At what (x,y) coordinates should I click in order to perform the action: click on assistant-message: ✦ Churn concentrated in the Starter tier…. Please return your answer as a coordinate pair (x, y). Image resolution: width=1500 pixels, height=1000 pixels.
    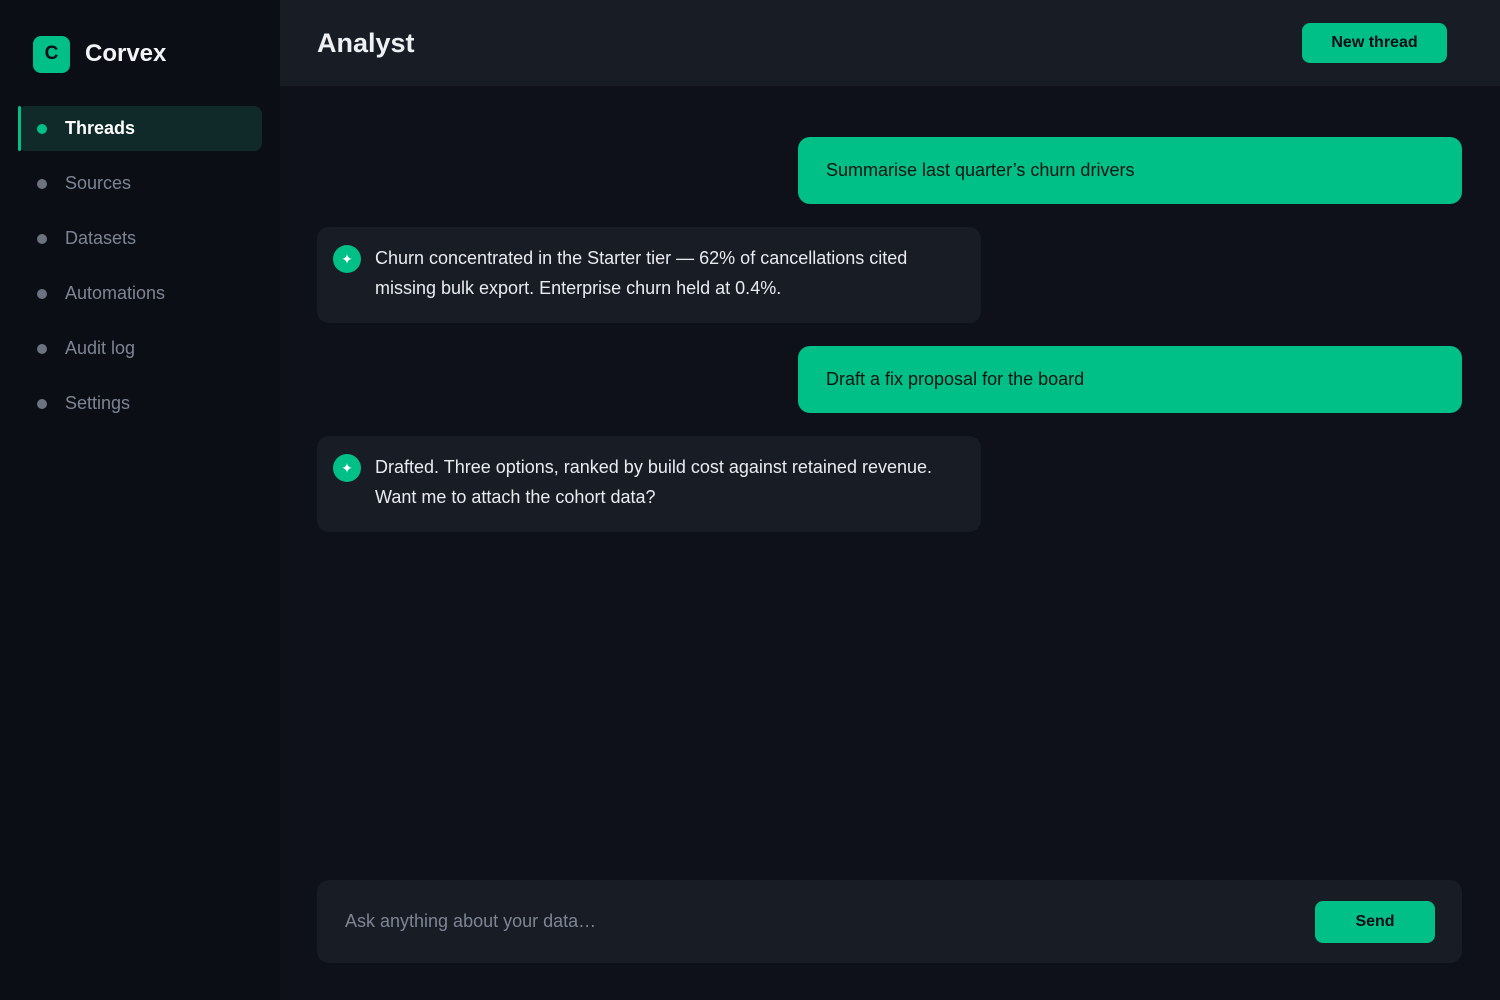
    Looking at the image, I should click on (649, 275).